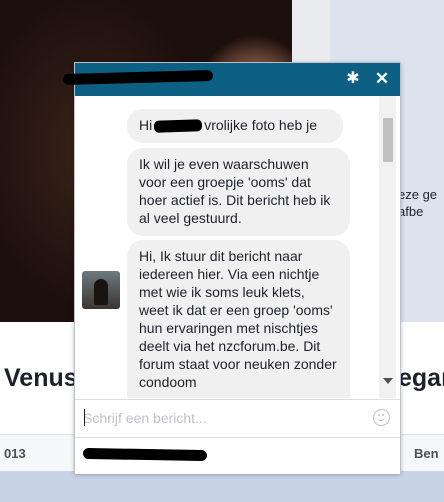  I want to click on redacted-footer-text, so click(145, 454).